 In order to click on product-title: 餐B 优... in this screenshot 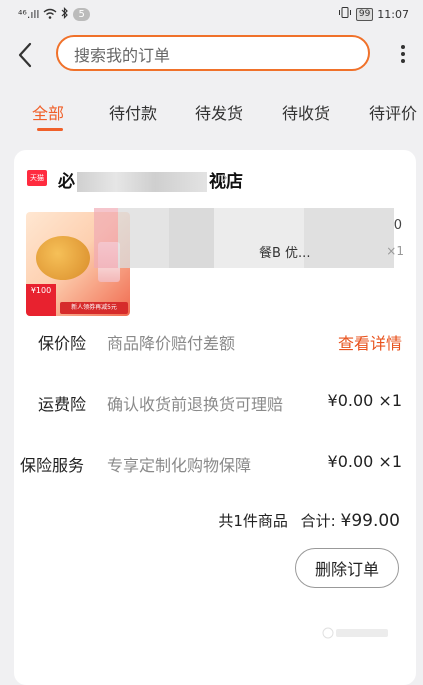, I will do `click(284, 251)`.